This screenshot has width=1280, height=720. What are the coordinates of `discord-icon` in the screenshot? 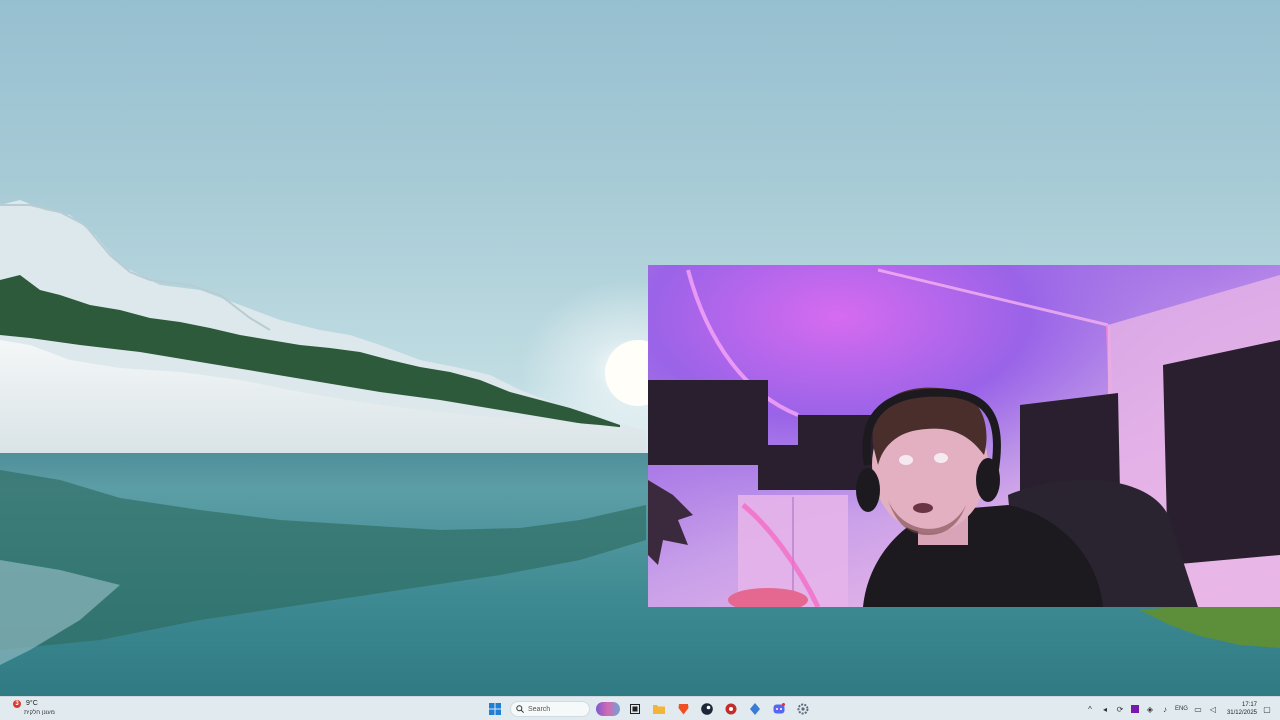 It's located at (779, 708).